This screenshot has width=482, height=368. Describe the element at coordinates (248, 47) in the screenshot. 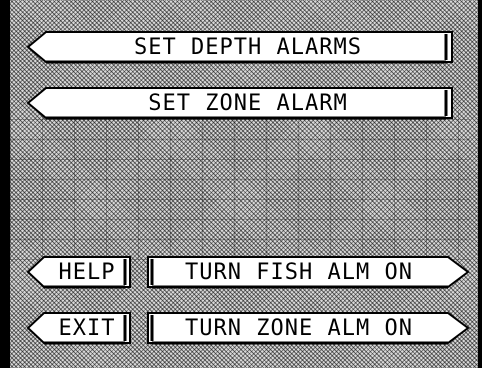

I see `set-depth-alarms-label: SET DEPTH ALARMS` at that location.